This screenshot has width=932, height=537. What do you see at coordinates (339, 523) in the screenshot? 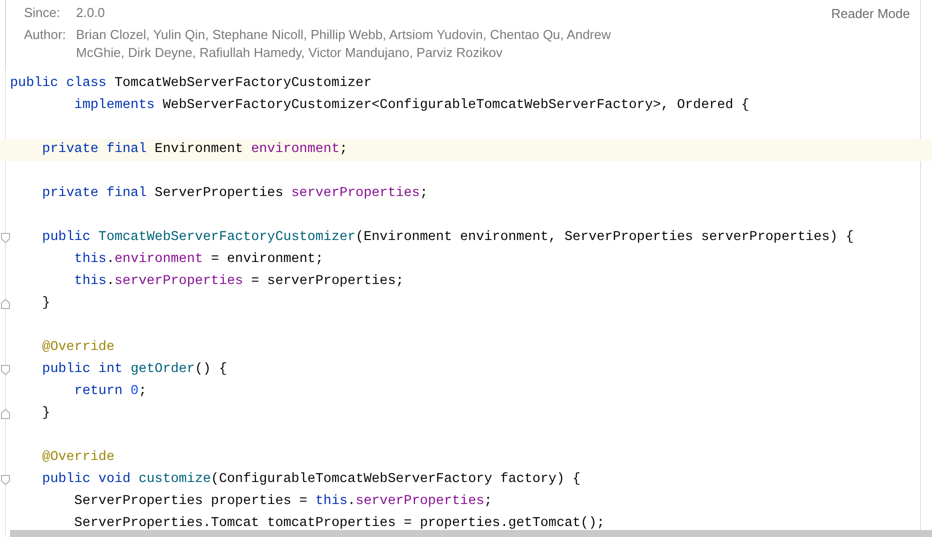
I see `code-line: ServerProperties.Tomcat tomcatProperties = properties.getTomcat();` at bounding box center [339, 523].